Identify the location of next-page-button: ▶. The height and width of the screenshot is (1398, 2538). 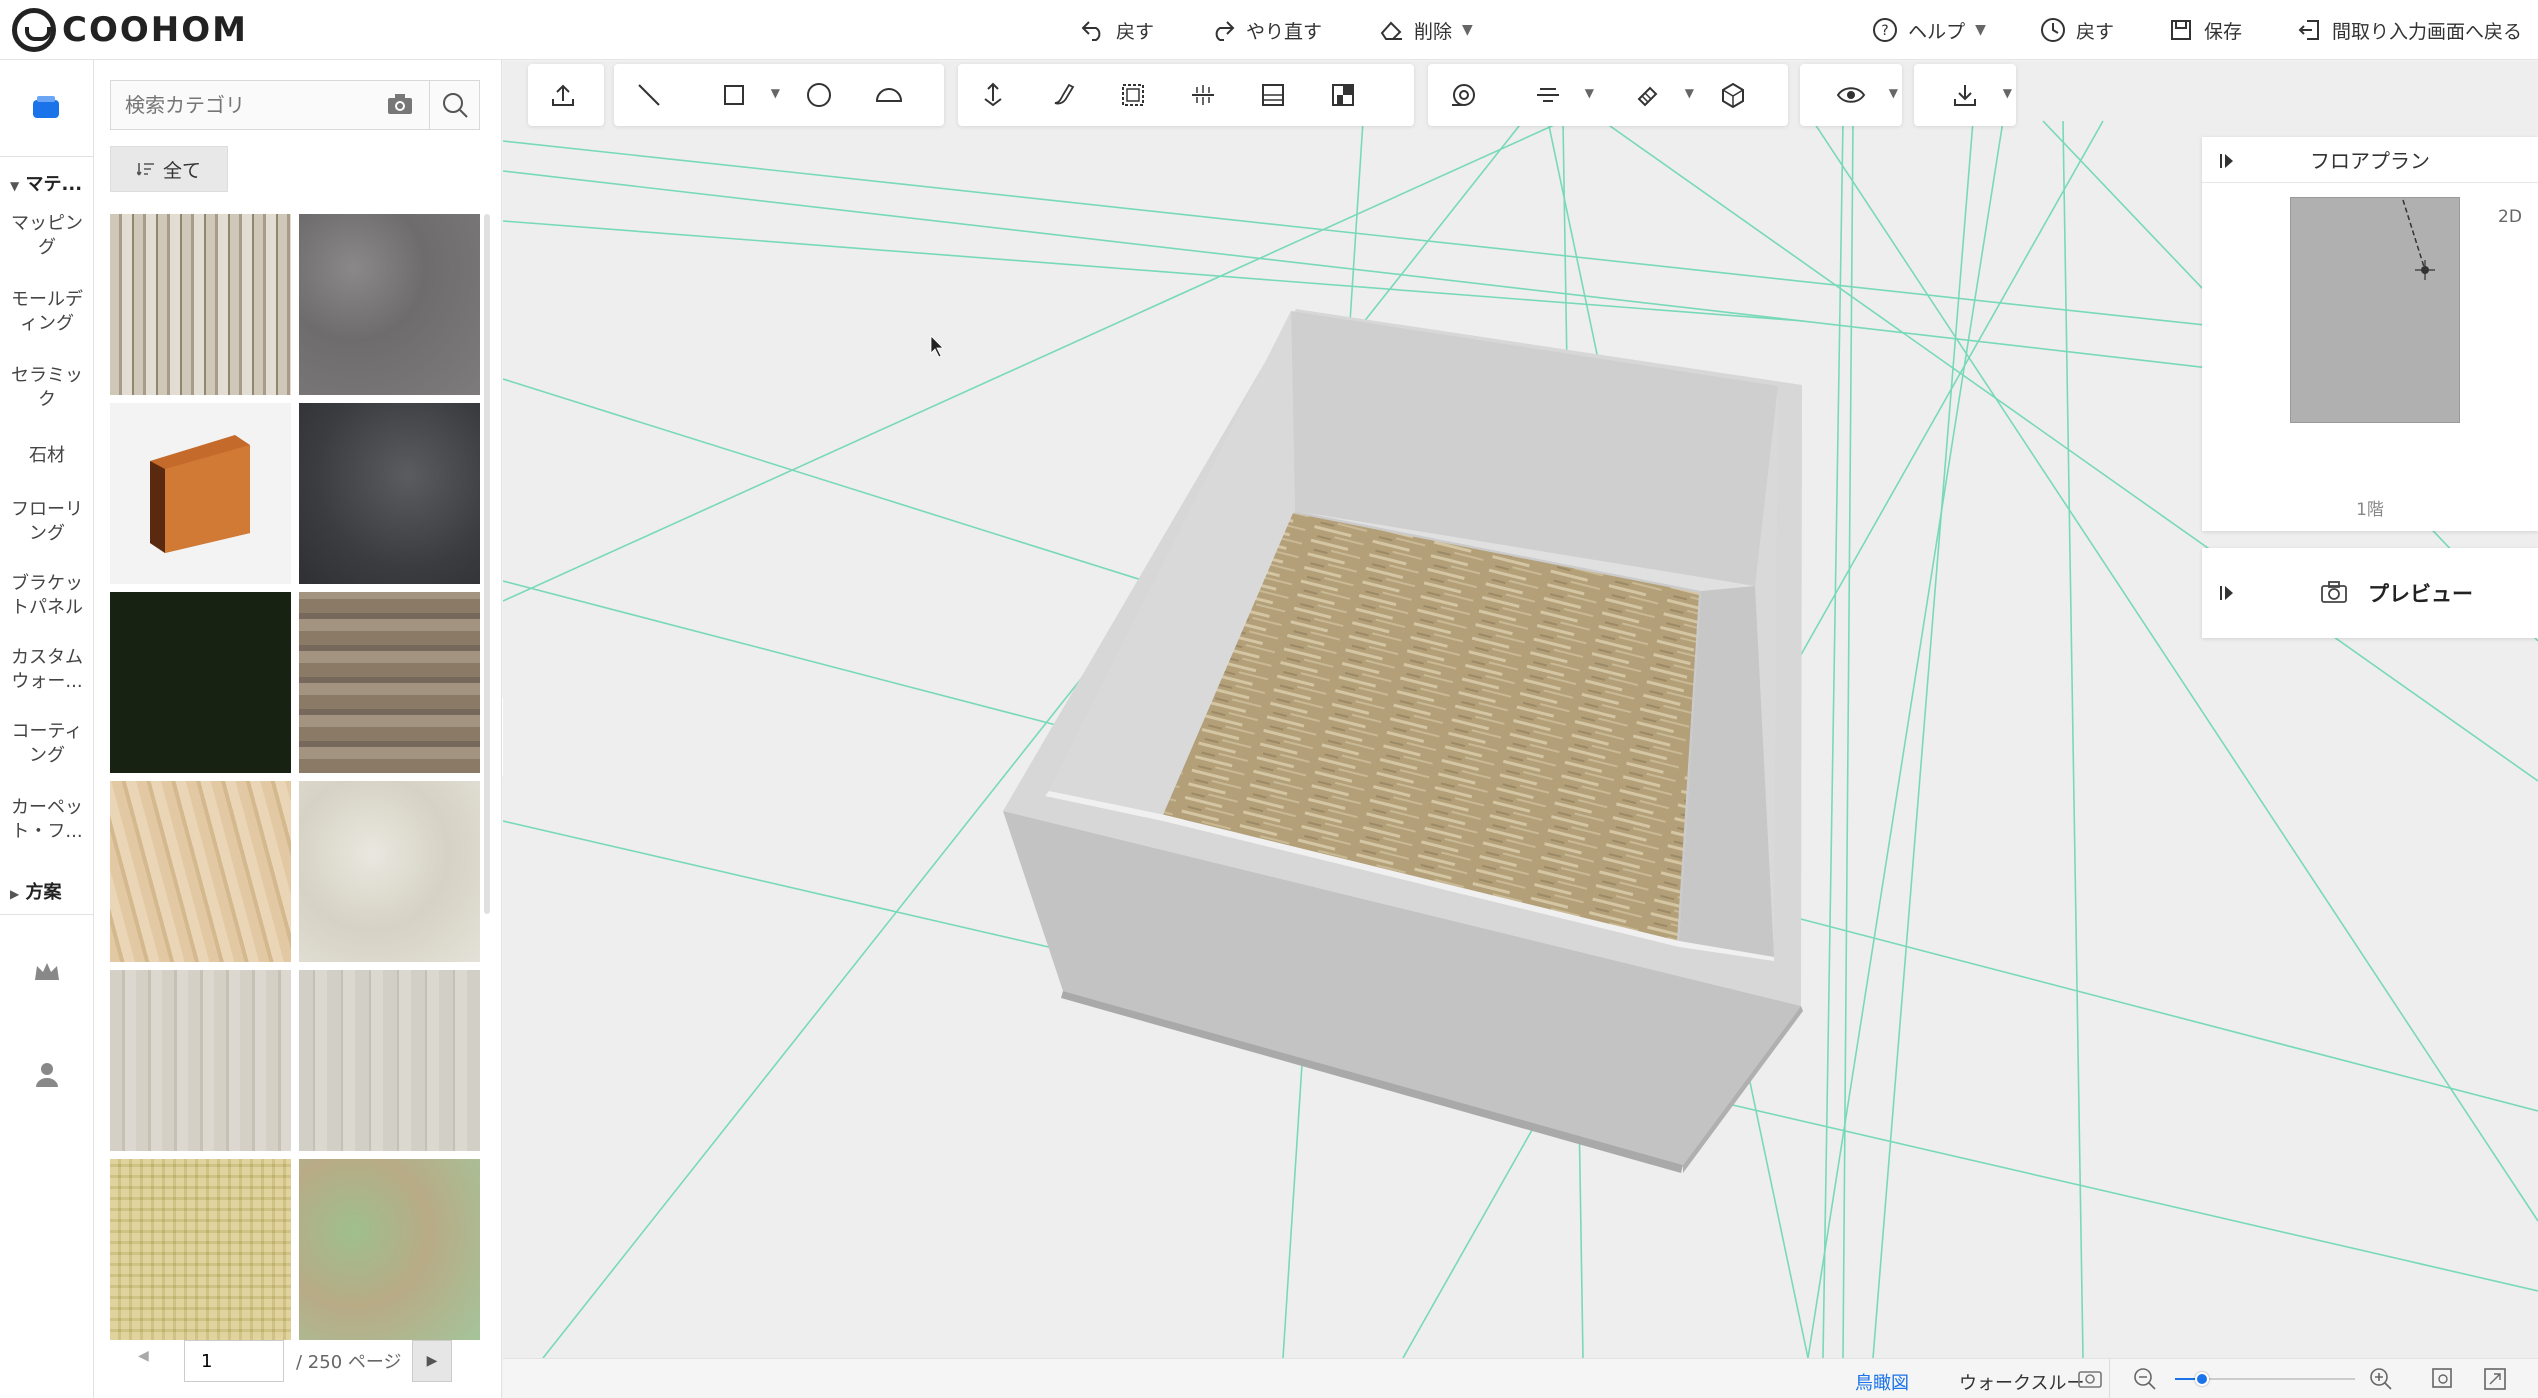
(432, 1361).